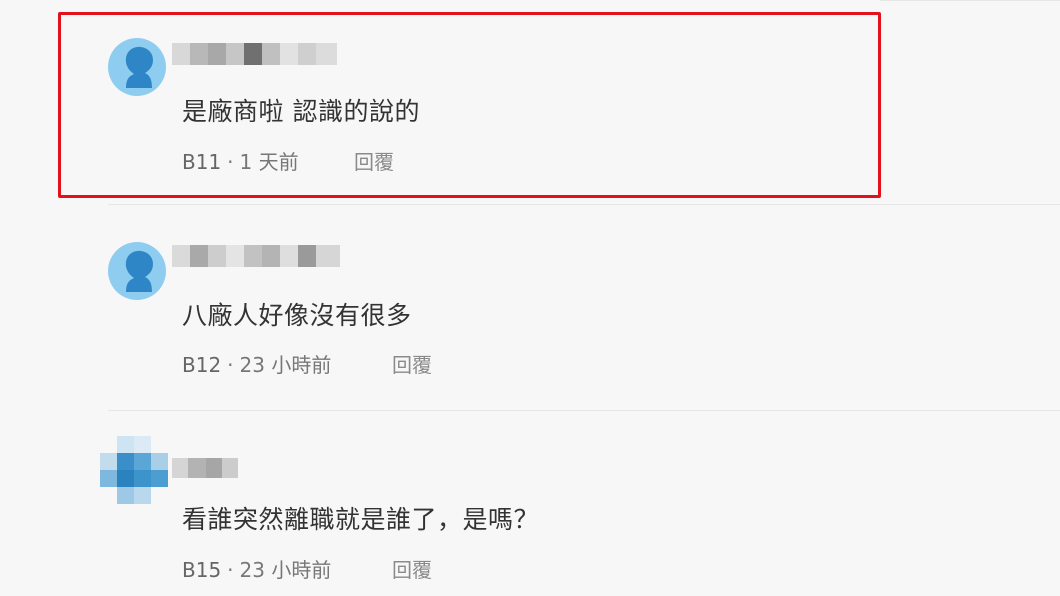 Image resolution: width=1060 pixels, height=596 pixels. What do you see at coordinates (134, 470) in the screenshot?
I see `user-avatar-blurred` at bounding box center [134, 470].